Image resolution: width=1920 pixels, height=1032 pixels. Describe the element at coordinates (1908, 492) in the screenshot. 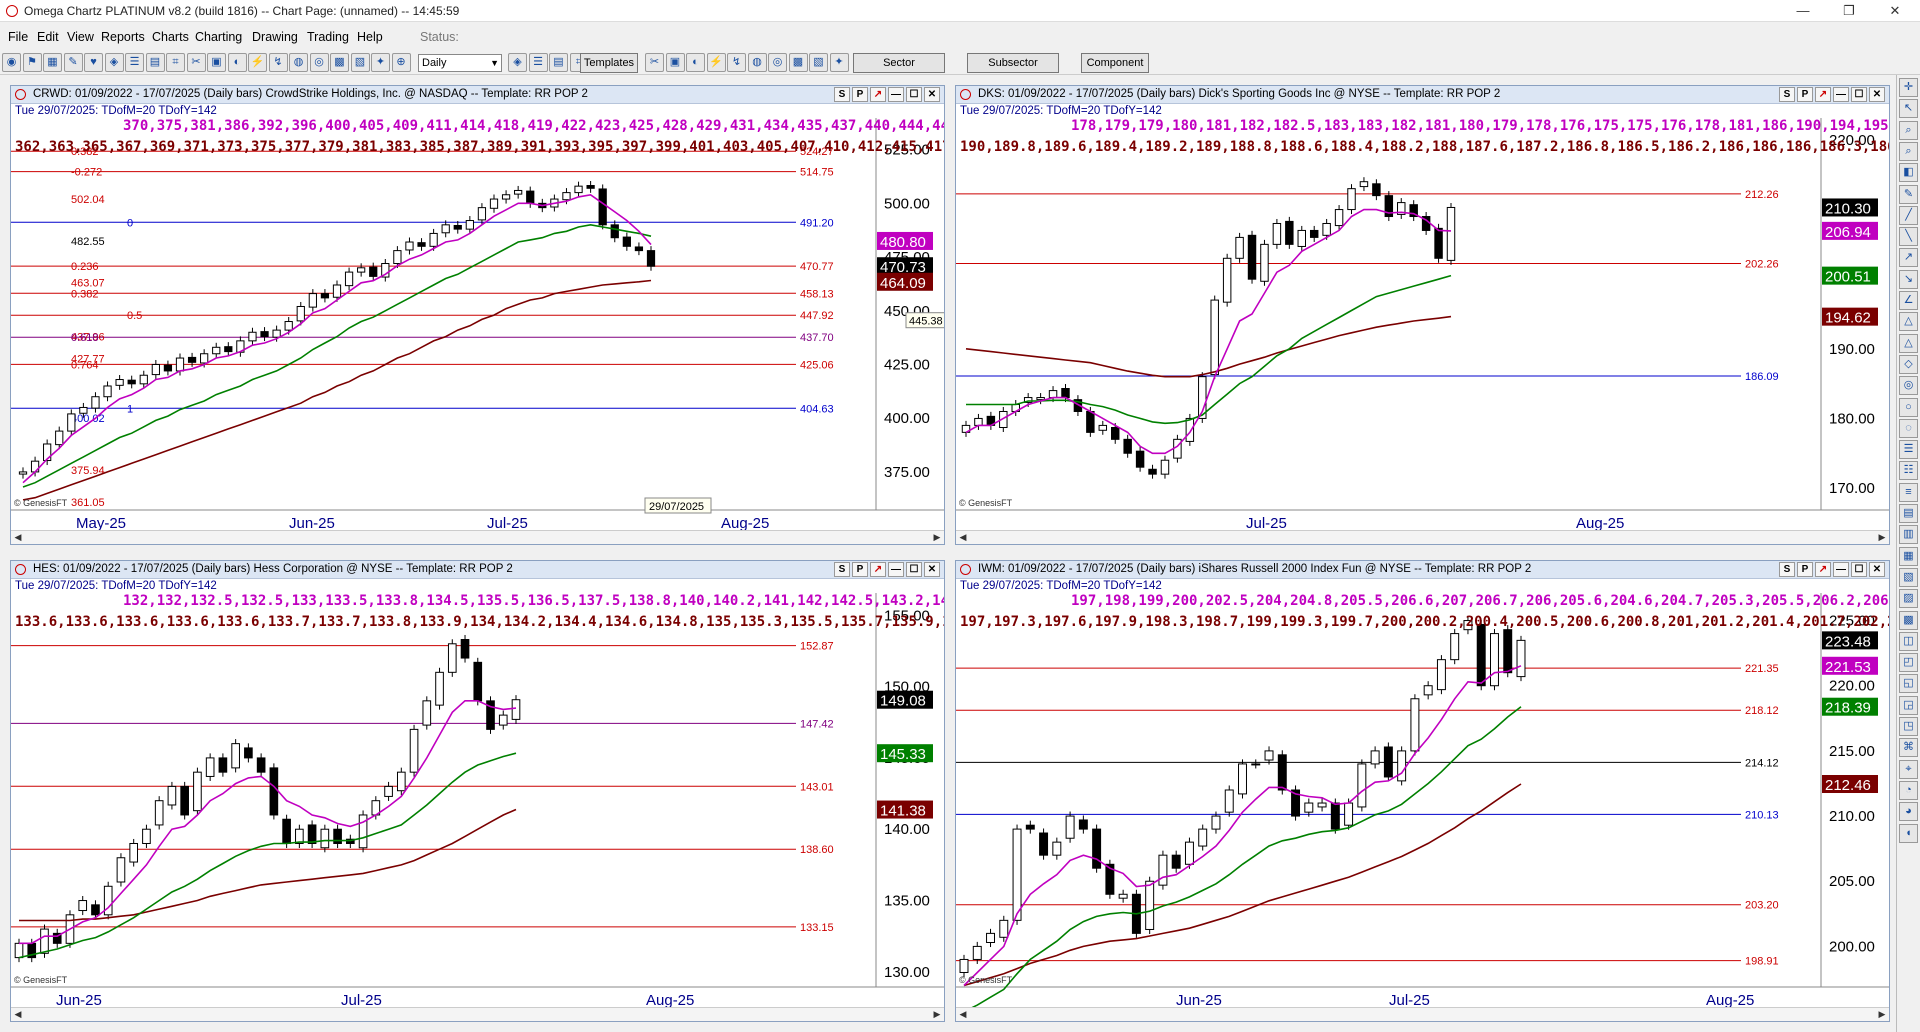

I see `drawing-tool-icon: ≡` at that location.